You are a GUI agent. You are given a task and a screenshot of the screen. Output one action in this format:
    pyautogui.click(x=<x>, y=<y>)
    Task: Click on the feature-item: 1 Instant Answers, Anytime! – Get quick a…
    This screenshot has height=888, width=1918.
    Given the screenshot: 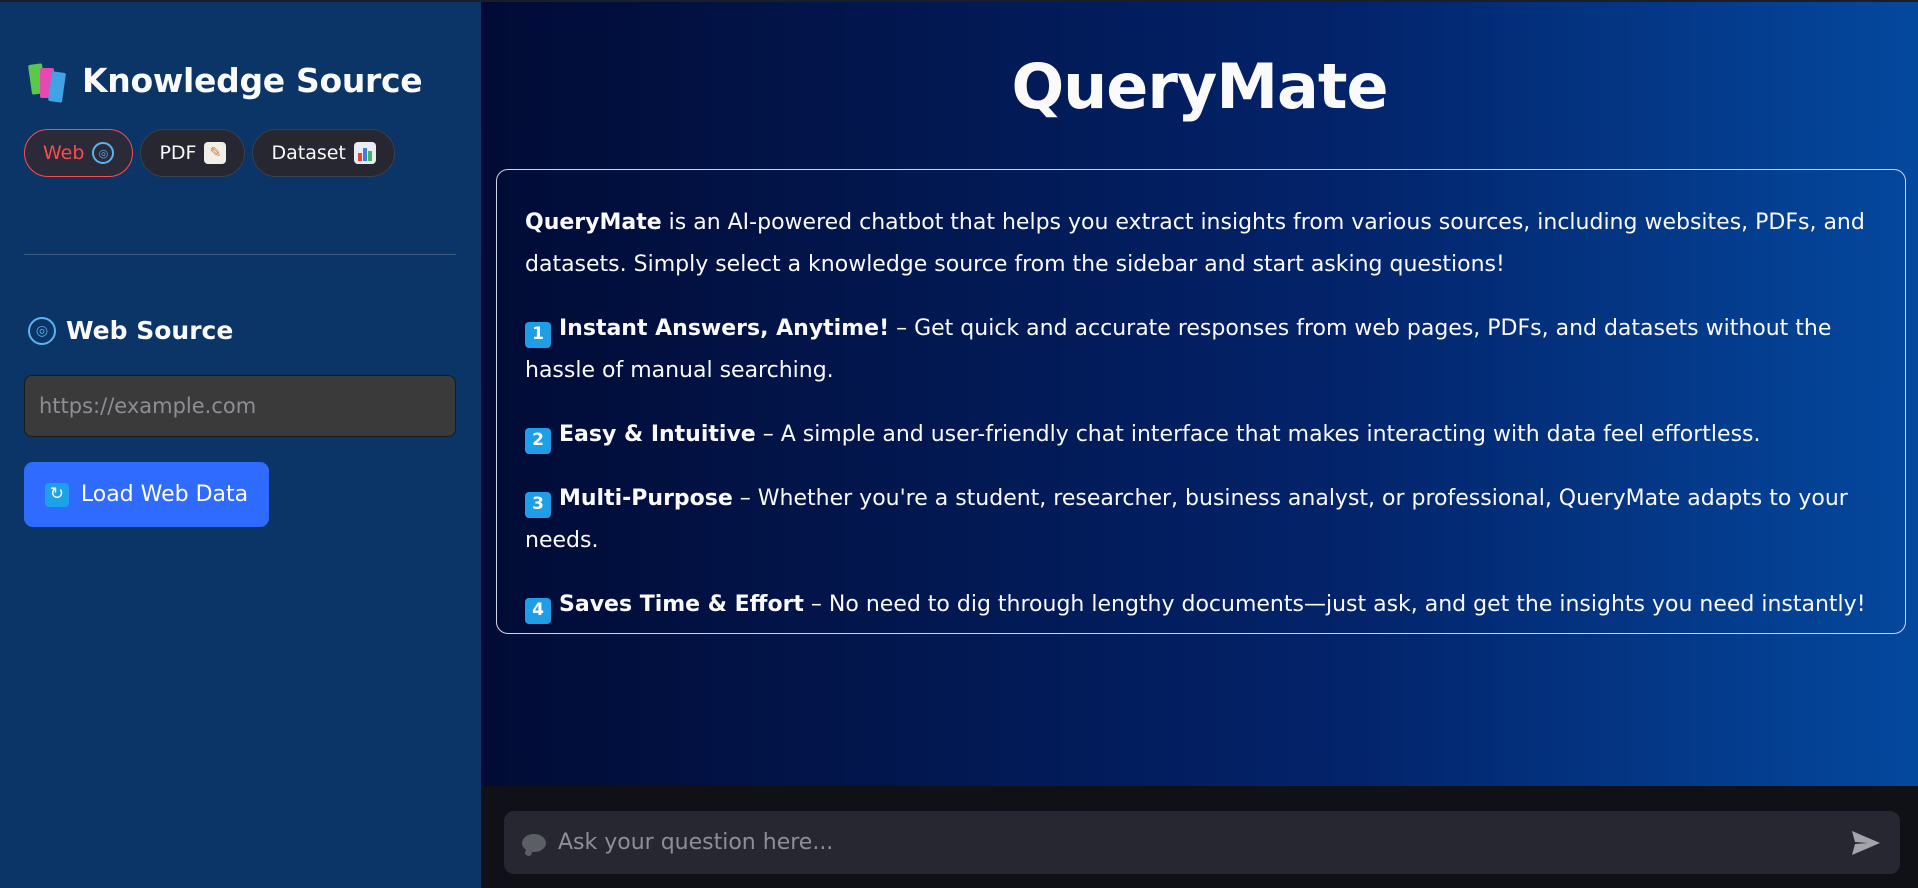 What is the action you would take?
    pyautogui.click(x=1201, y=350)
    